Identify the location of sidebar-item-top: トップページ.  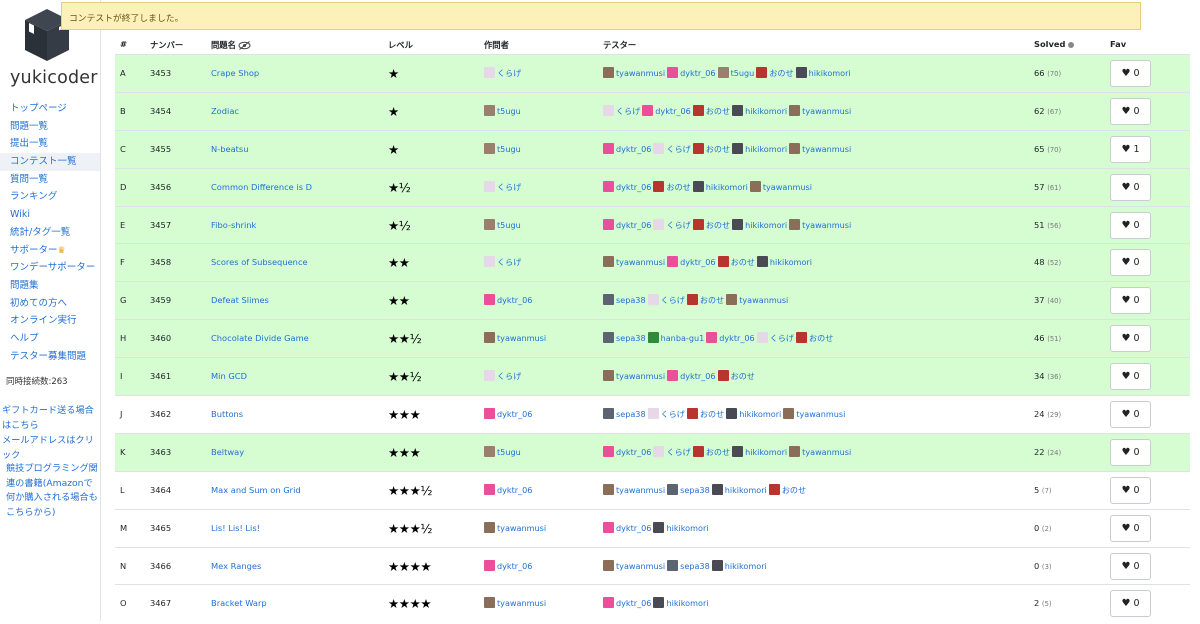
(50, 109).